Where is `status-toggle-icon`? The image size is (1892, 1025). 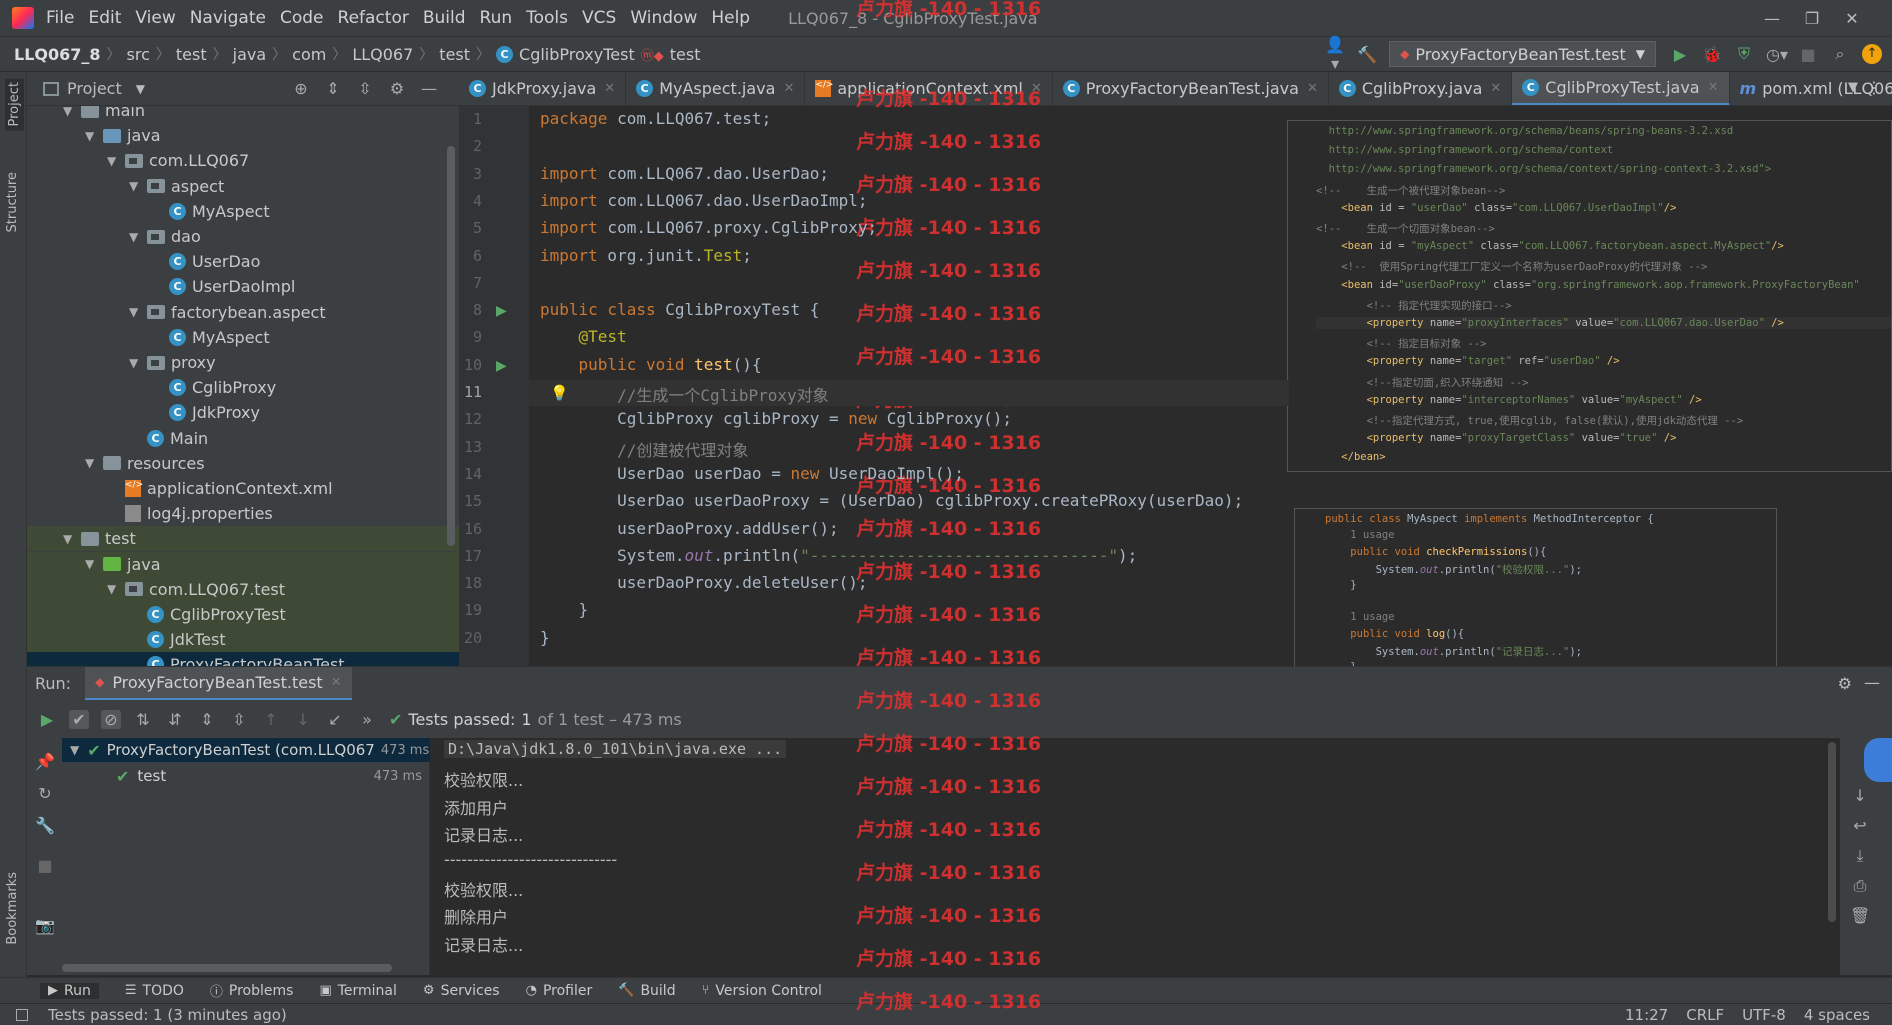
status-toggle-icon is located at coordinates (22, 1014).